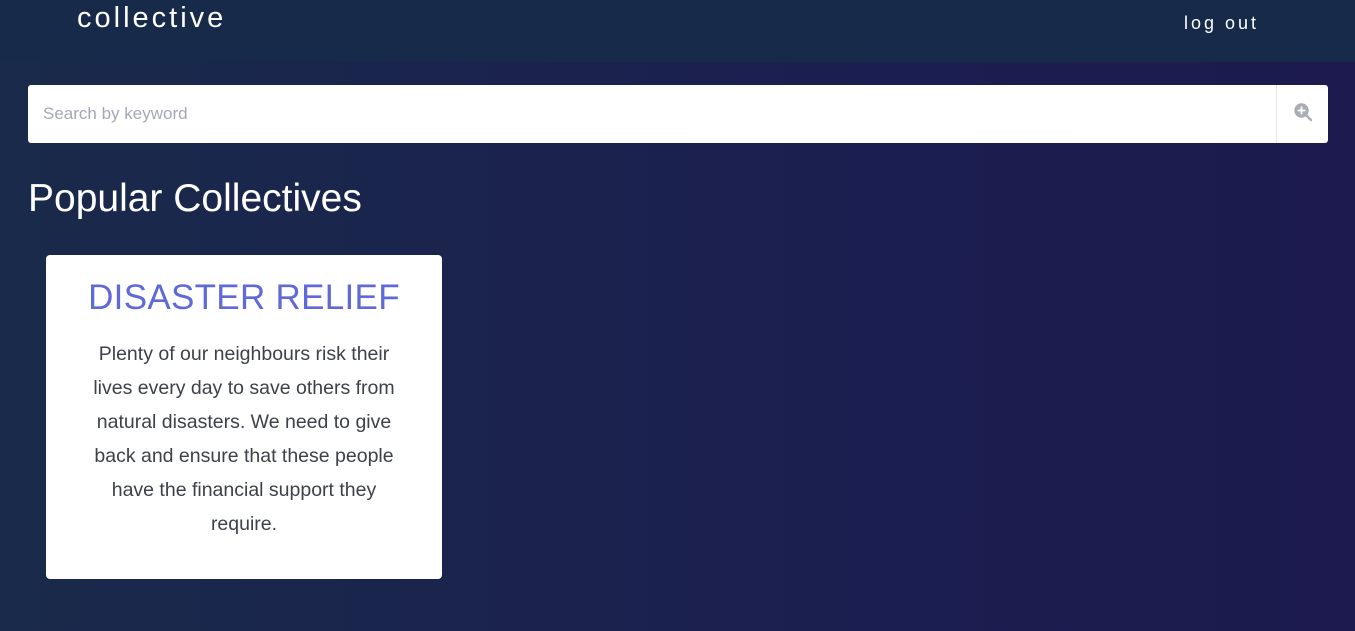 The image size is (1355, 631). I want to click on search-bar, so click(678, 114).